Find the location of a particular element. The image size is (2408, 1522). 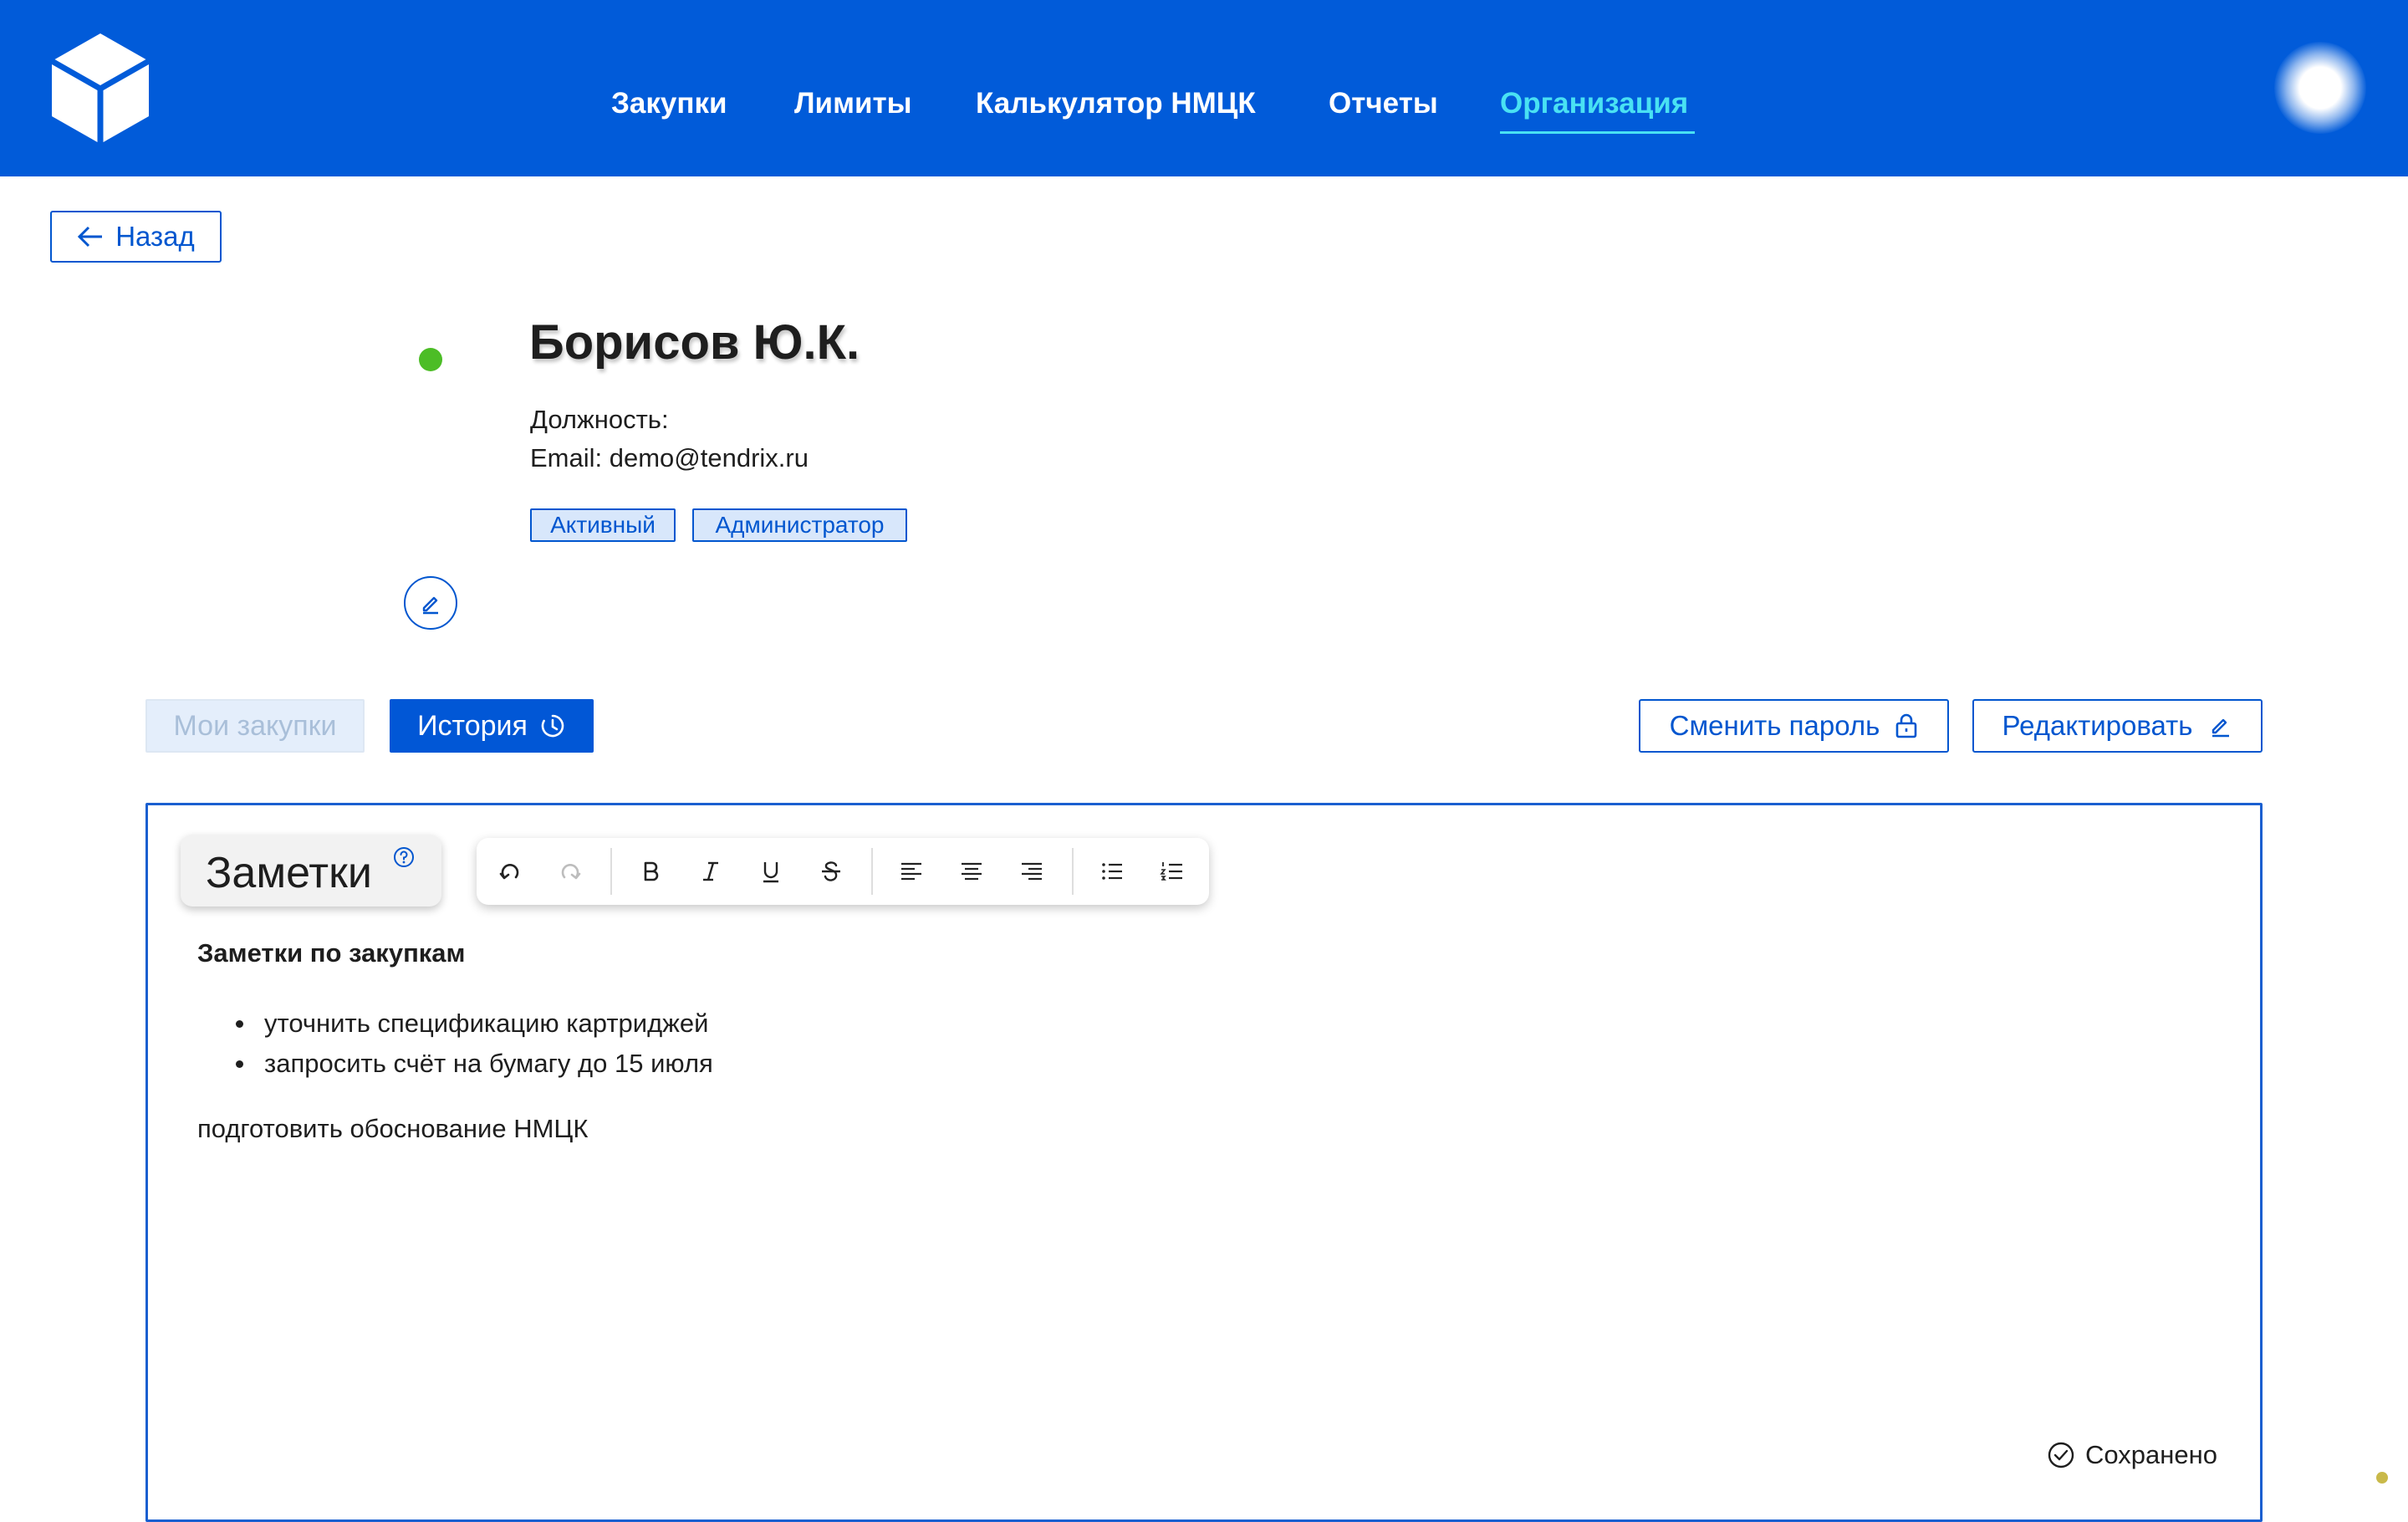

profile-name: Борисов Ю.К. is located at coordinates (695, 342).